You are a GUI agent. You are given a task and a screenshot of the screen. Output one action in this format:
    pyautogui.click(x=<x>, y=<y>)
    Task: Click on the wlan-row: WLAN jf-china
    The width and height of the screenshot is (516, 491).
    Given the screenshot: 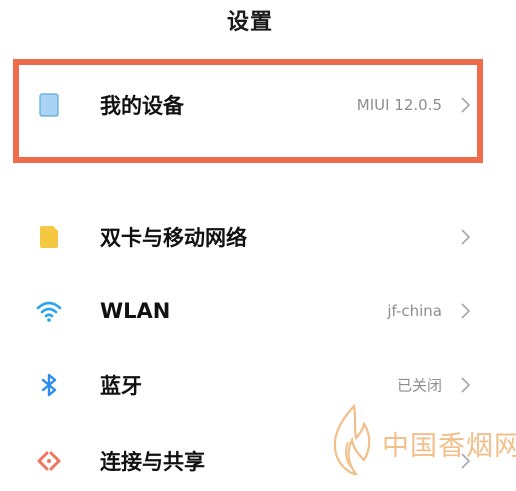 What is the action you would take?
    pyautogui.click(x=250, y=311)
    